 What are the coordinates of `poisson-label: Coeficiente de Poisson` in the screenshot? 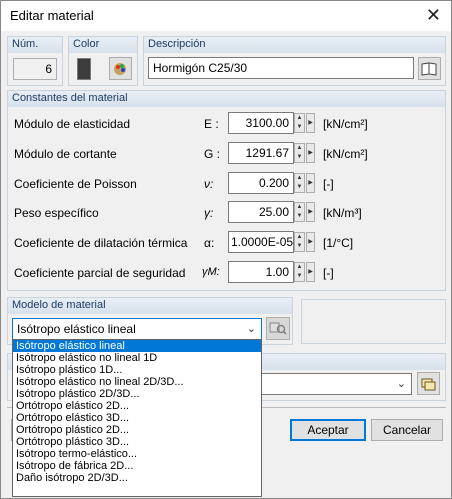 It's located at (75, 184).